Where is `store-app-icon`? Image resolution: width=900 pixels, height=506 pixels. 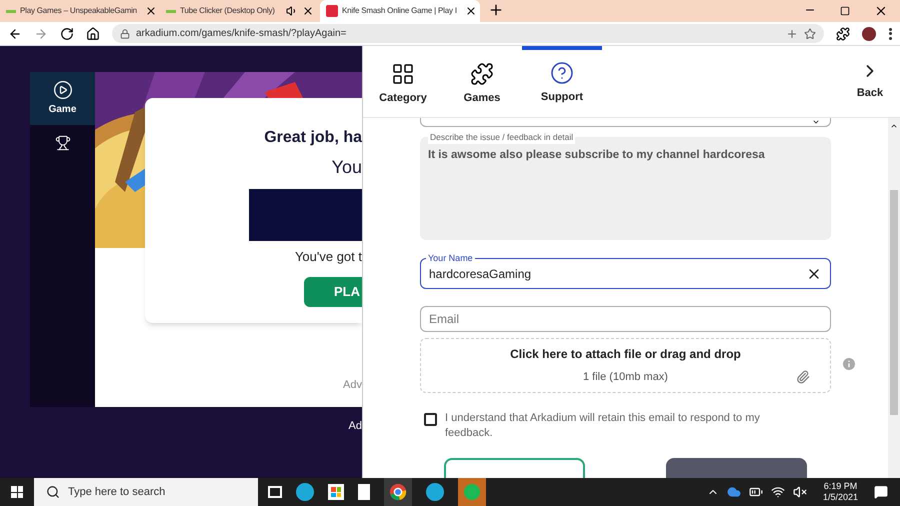
store-app-icon is located at coordinates (336, 492).